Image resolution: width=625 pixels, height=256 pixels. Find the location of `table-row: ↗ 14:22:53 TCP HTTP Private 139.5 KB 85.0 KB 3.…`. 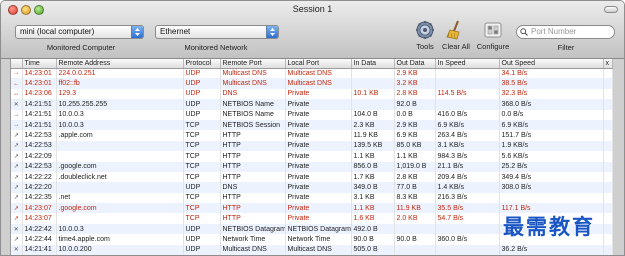

table-row: ↗ 14:22:53 TCP HTTP Private 139.5 KB 85.0 KB 3.… is located at coordinates (312, 146).